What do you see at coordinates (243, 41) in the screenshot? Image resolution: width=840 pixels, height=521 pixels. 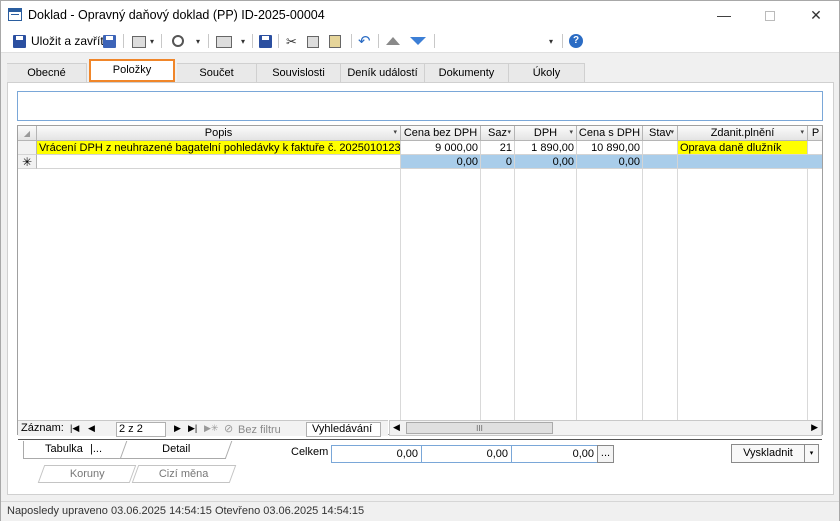 I see `export-dropdown: ▾` at bounding box center [243, 41].